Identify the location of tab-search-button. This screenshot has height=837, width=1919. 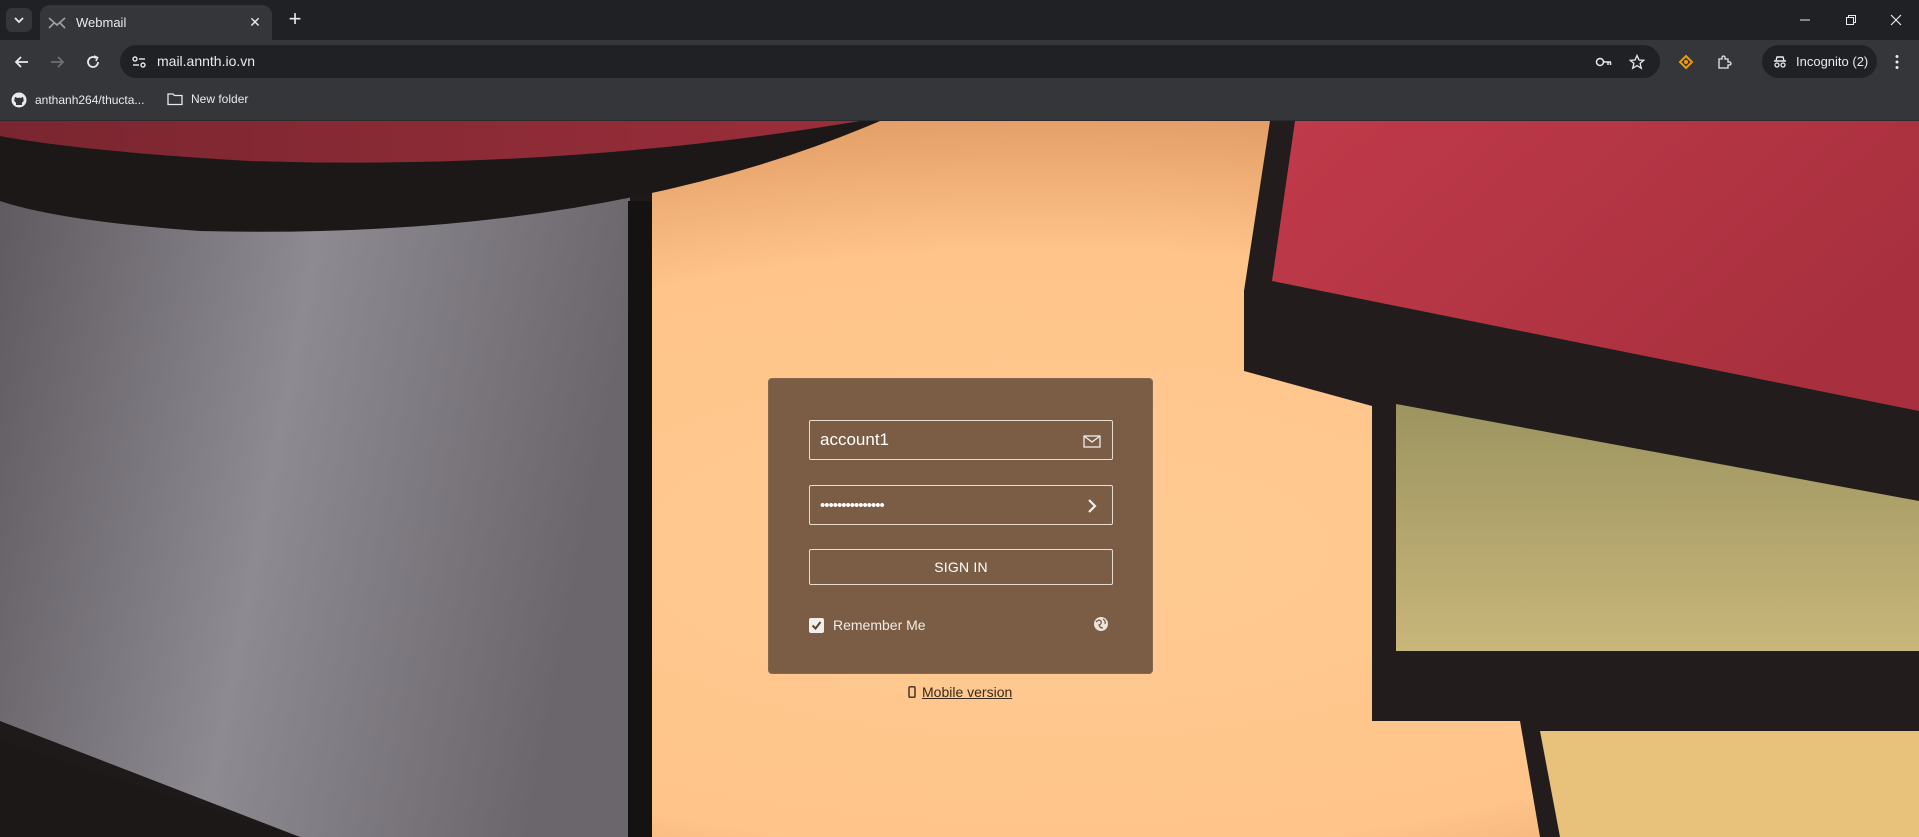
(19, 20).